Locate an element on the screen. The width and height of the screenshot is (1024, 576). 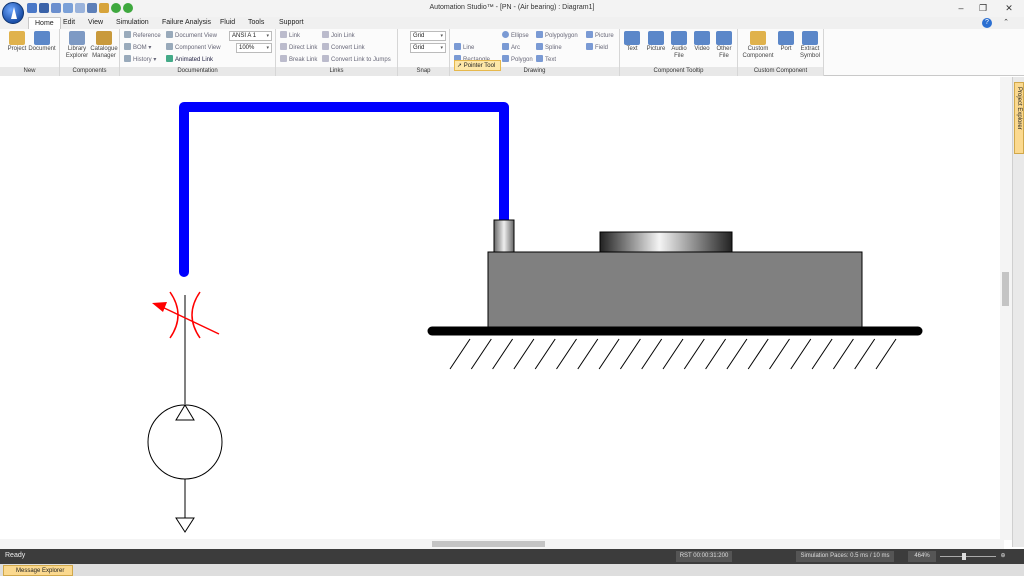
zoom-value: 100% is located at coordinates (247, 48).